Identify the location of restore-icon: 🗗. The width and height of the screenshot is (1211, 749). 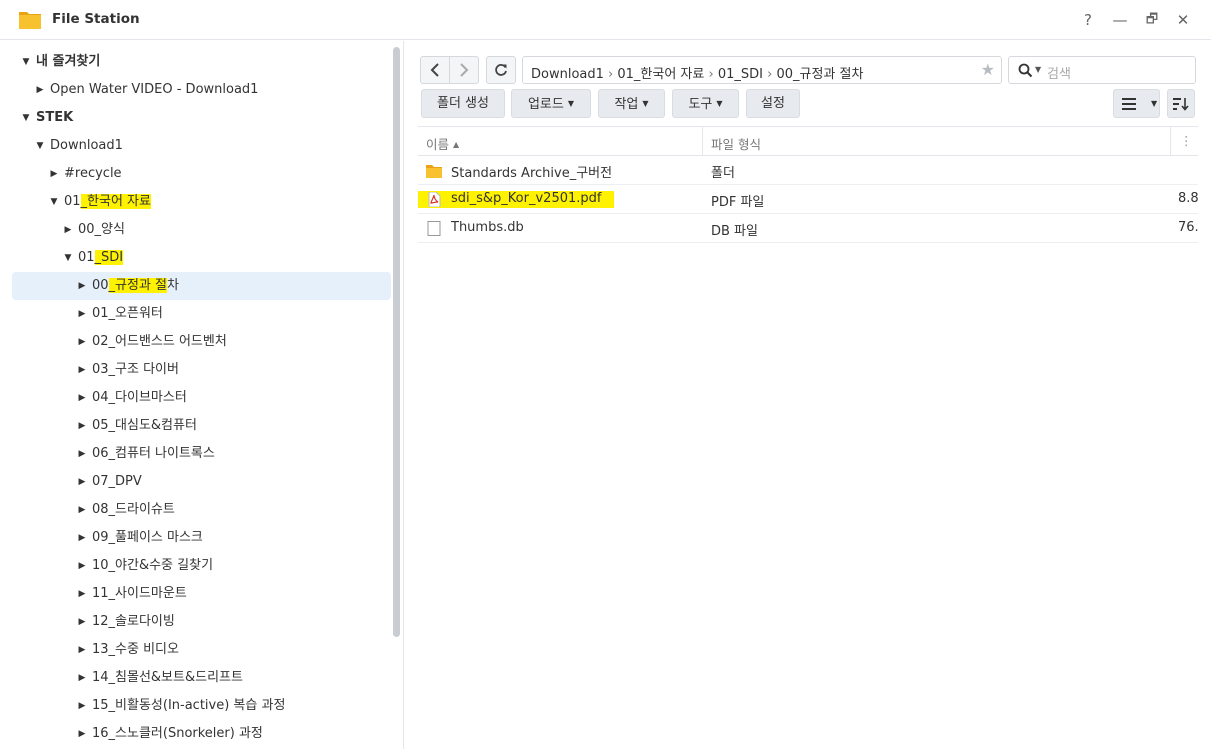
(1152, 20).